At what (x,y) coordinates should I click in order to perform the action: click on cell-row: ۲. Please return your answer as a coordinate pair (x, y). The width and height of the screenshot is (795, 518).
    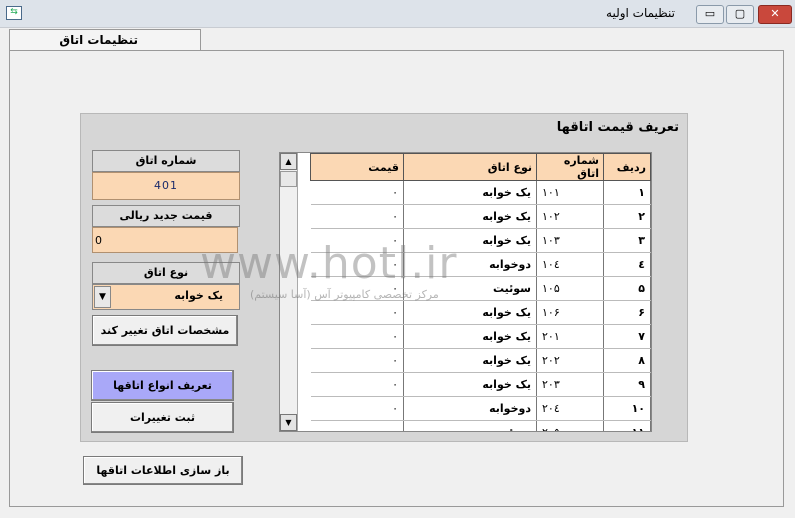
    Looking at the image, I should click on (627, 216).